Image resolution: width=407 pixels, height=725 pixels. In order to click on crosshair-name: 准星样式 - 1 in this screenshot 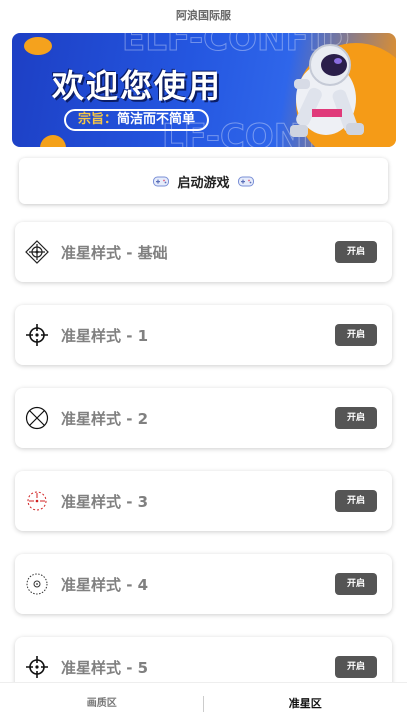, I will do `click(105, 336)`.